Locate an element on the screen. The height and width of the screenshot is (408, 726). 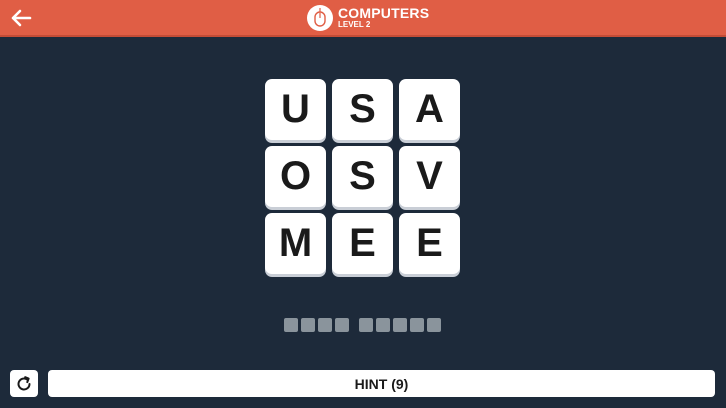
letter-tile: V is located at coordinates (429, 176).